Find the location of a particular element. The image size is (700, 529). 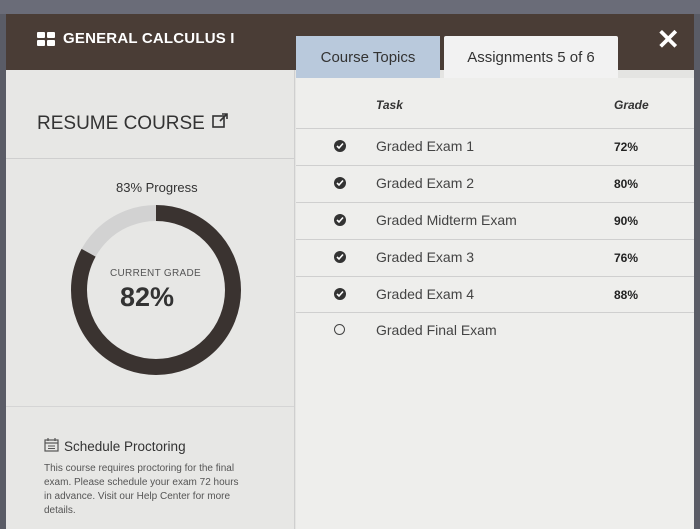

empty-circle-icon is located at coordinates (339, 329).